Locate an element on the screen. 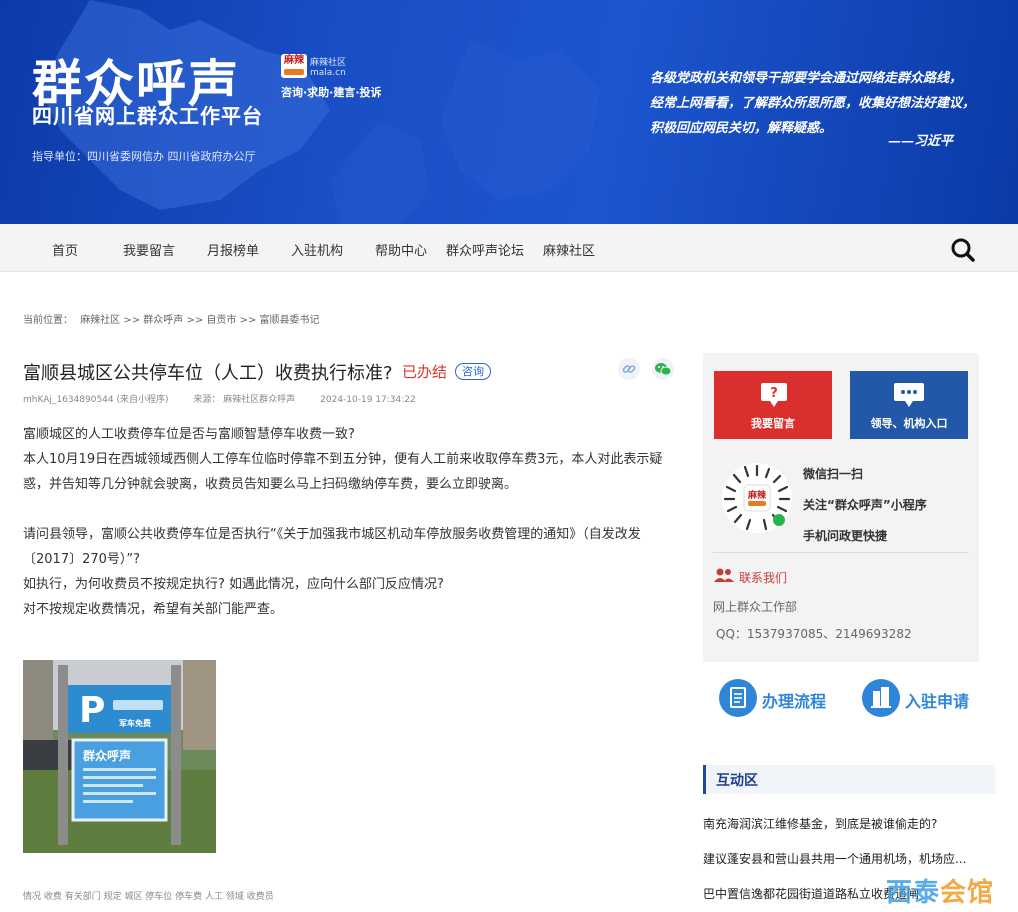  link-icon is located at coordinates (629, 369).